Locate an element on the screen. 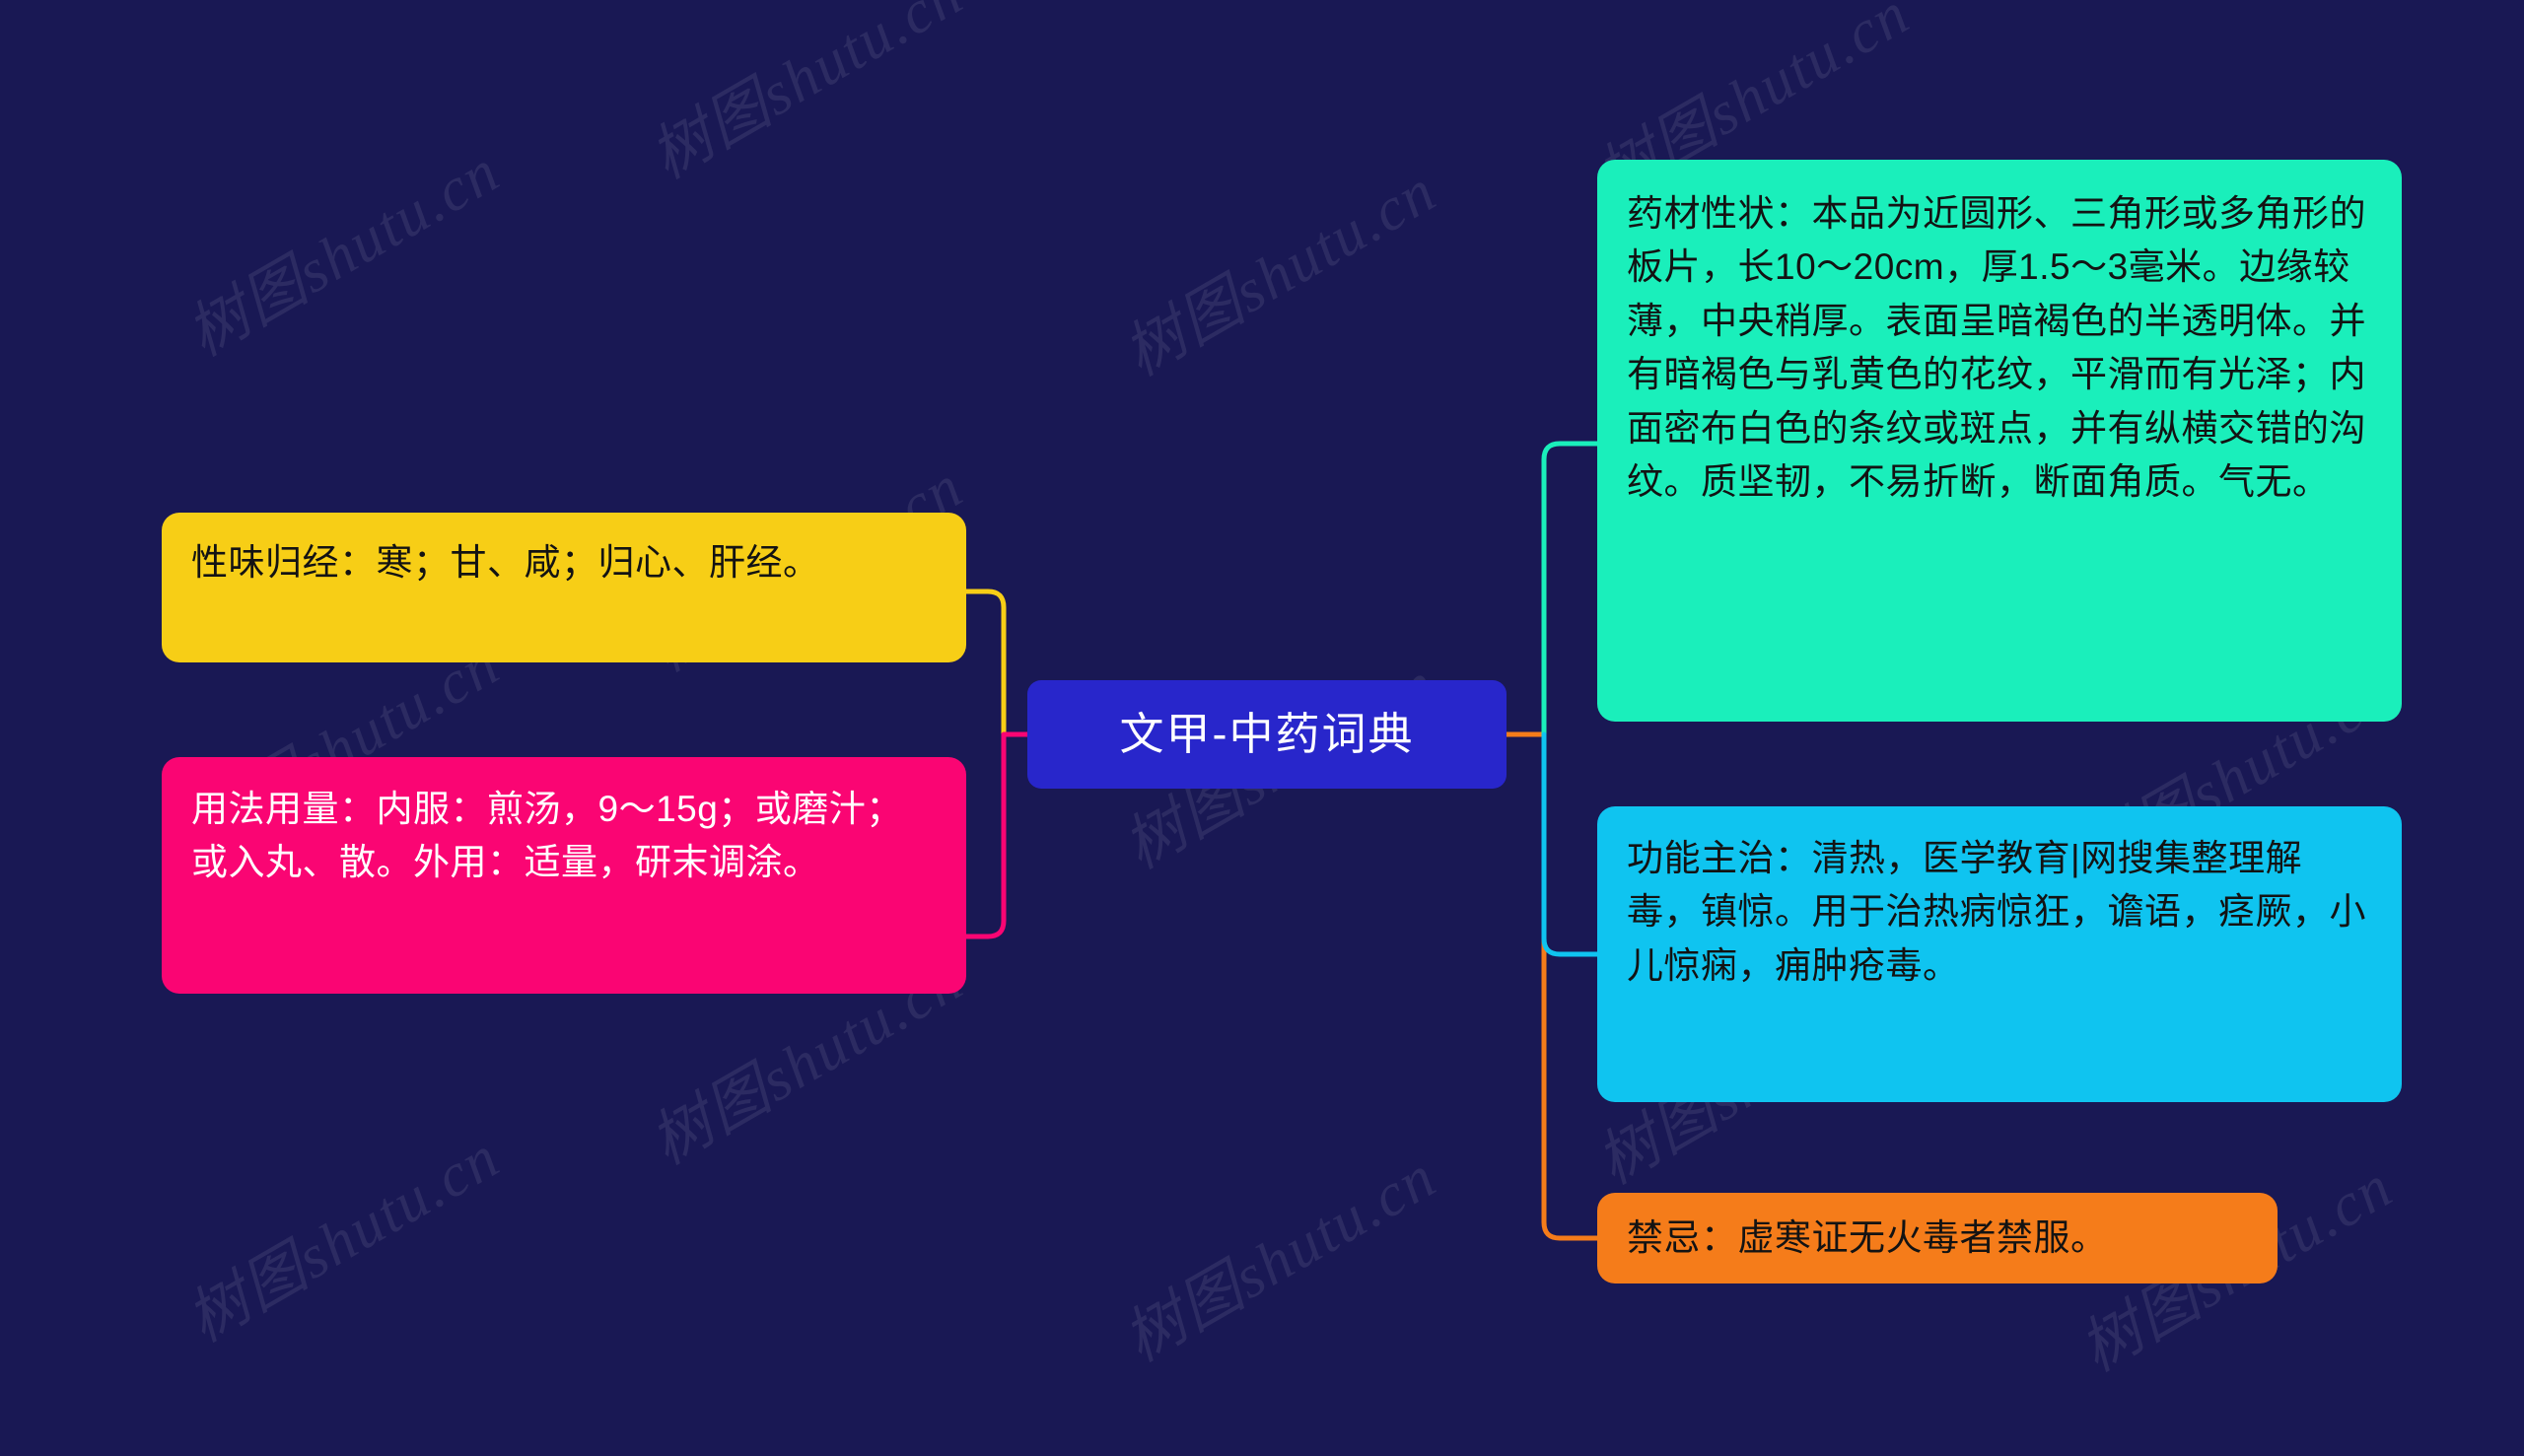 The width and height of the screenshot is (2524, 1456). node-jinji-label: 禁忌：虚寒证无火毒者禁服。 is located at coordinates (1867, 1237).